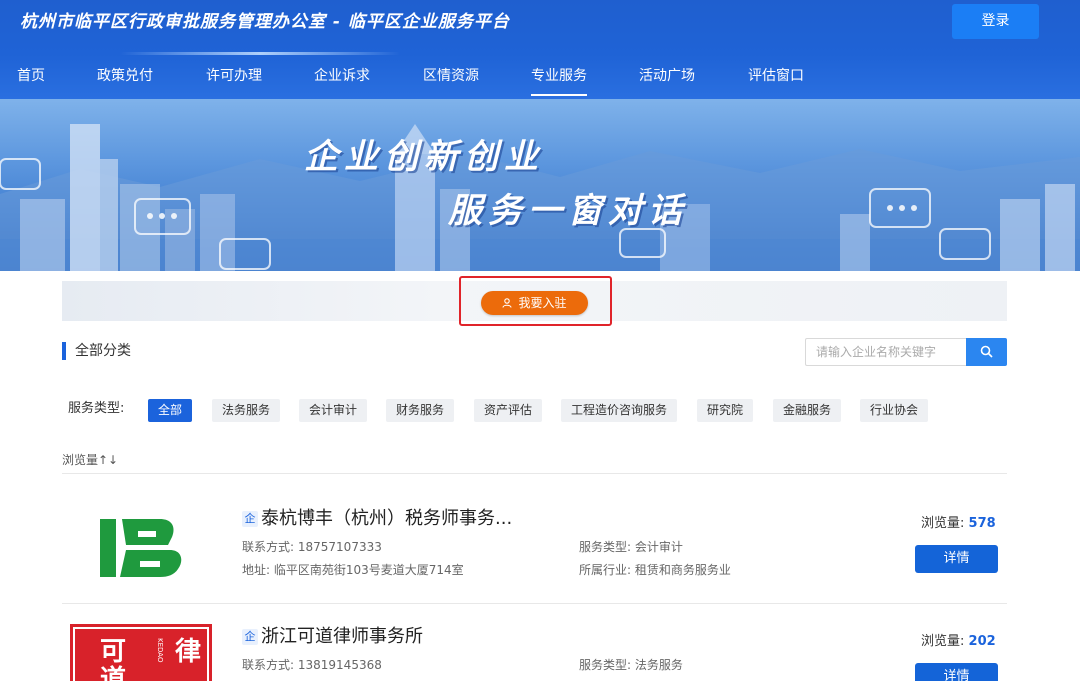 The image size is (1080, 681). I want to click on category-title: 全部分类, so click(103, 351).